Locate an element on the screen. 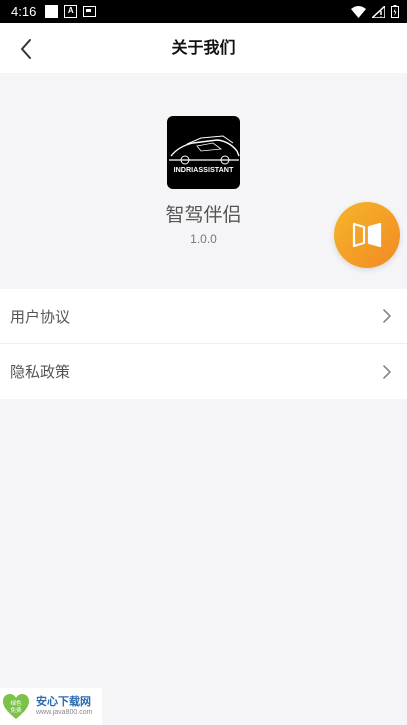 The image size is (407, 725). watermark-badge-top: 绿色 is located at coordinates (16, 703).